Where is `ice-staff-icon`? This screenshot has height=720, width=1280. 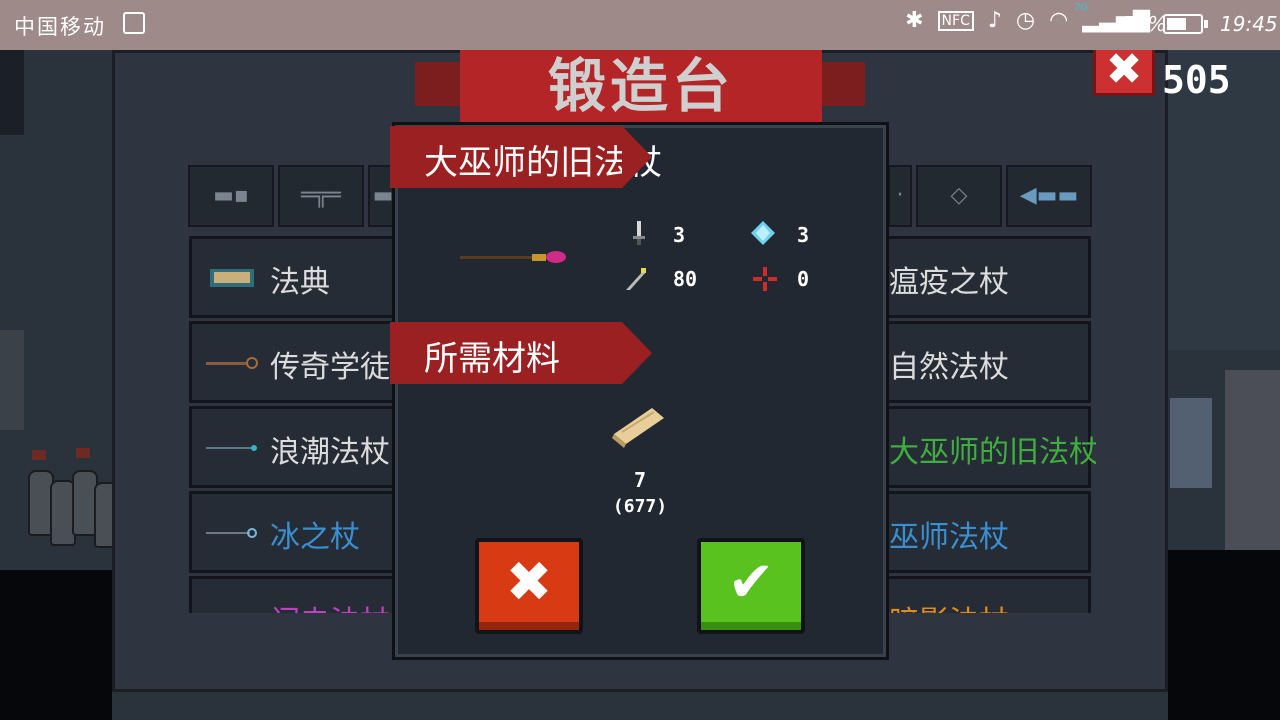
ice-staff-icon is located at coordinates (231, 533).